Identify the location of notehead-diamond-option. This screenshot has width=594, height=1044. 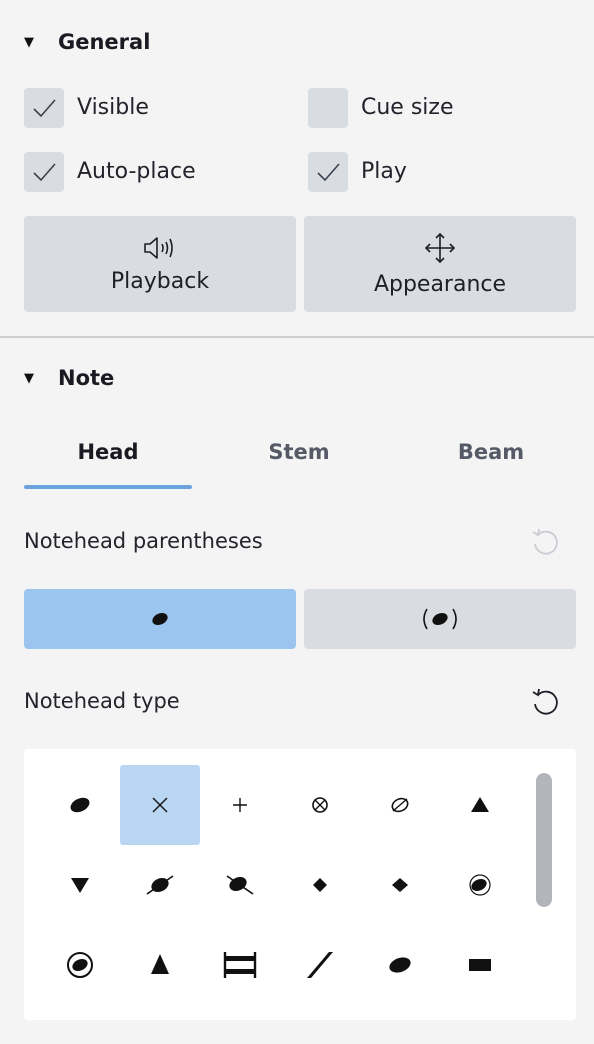
(320, 885).